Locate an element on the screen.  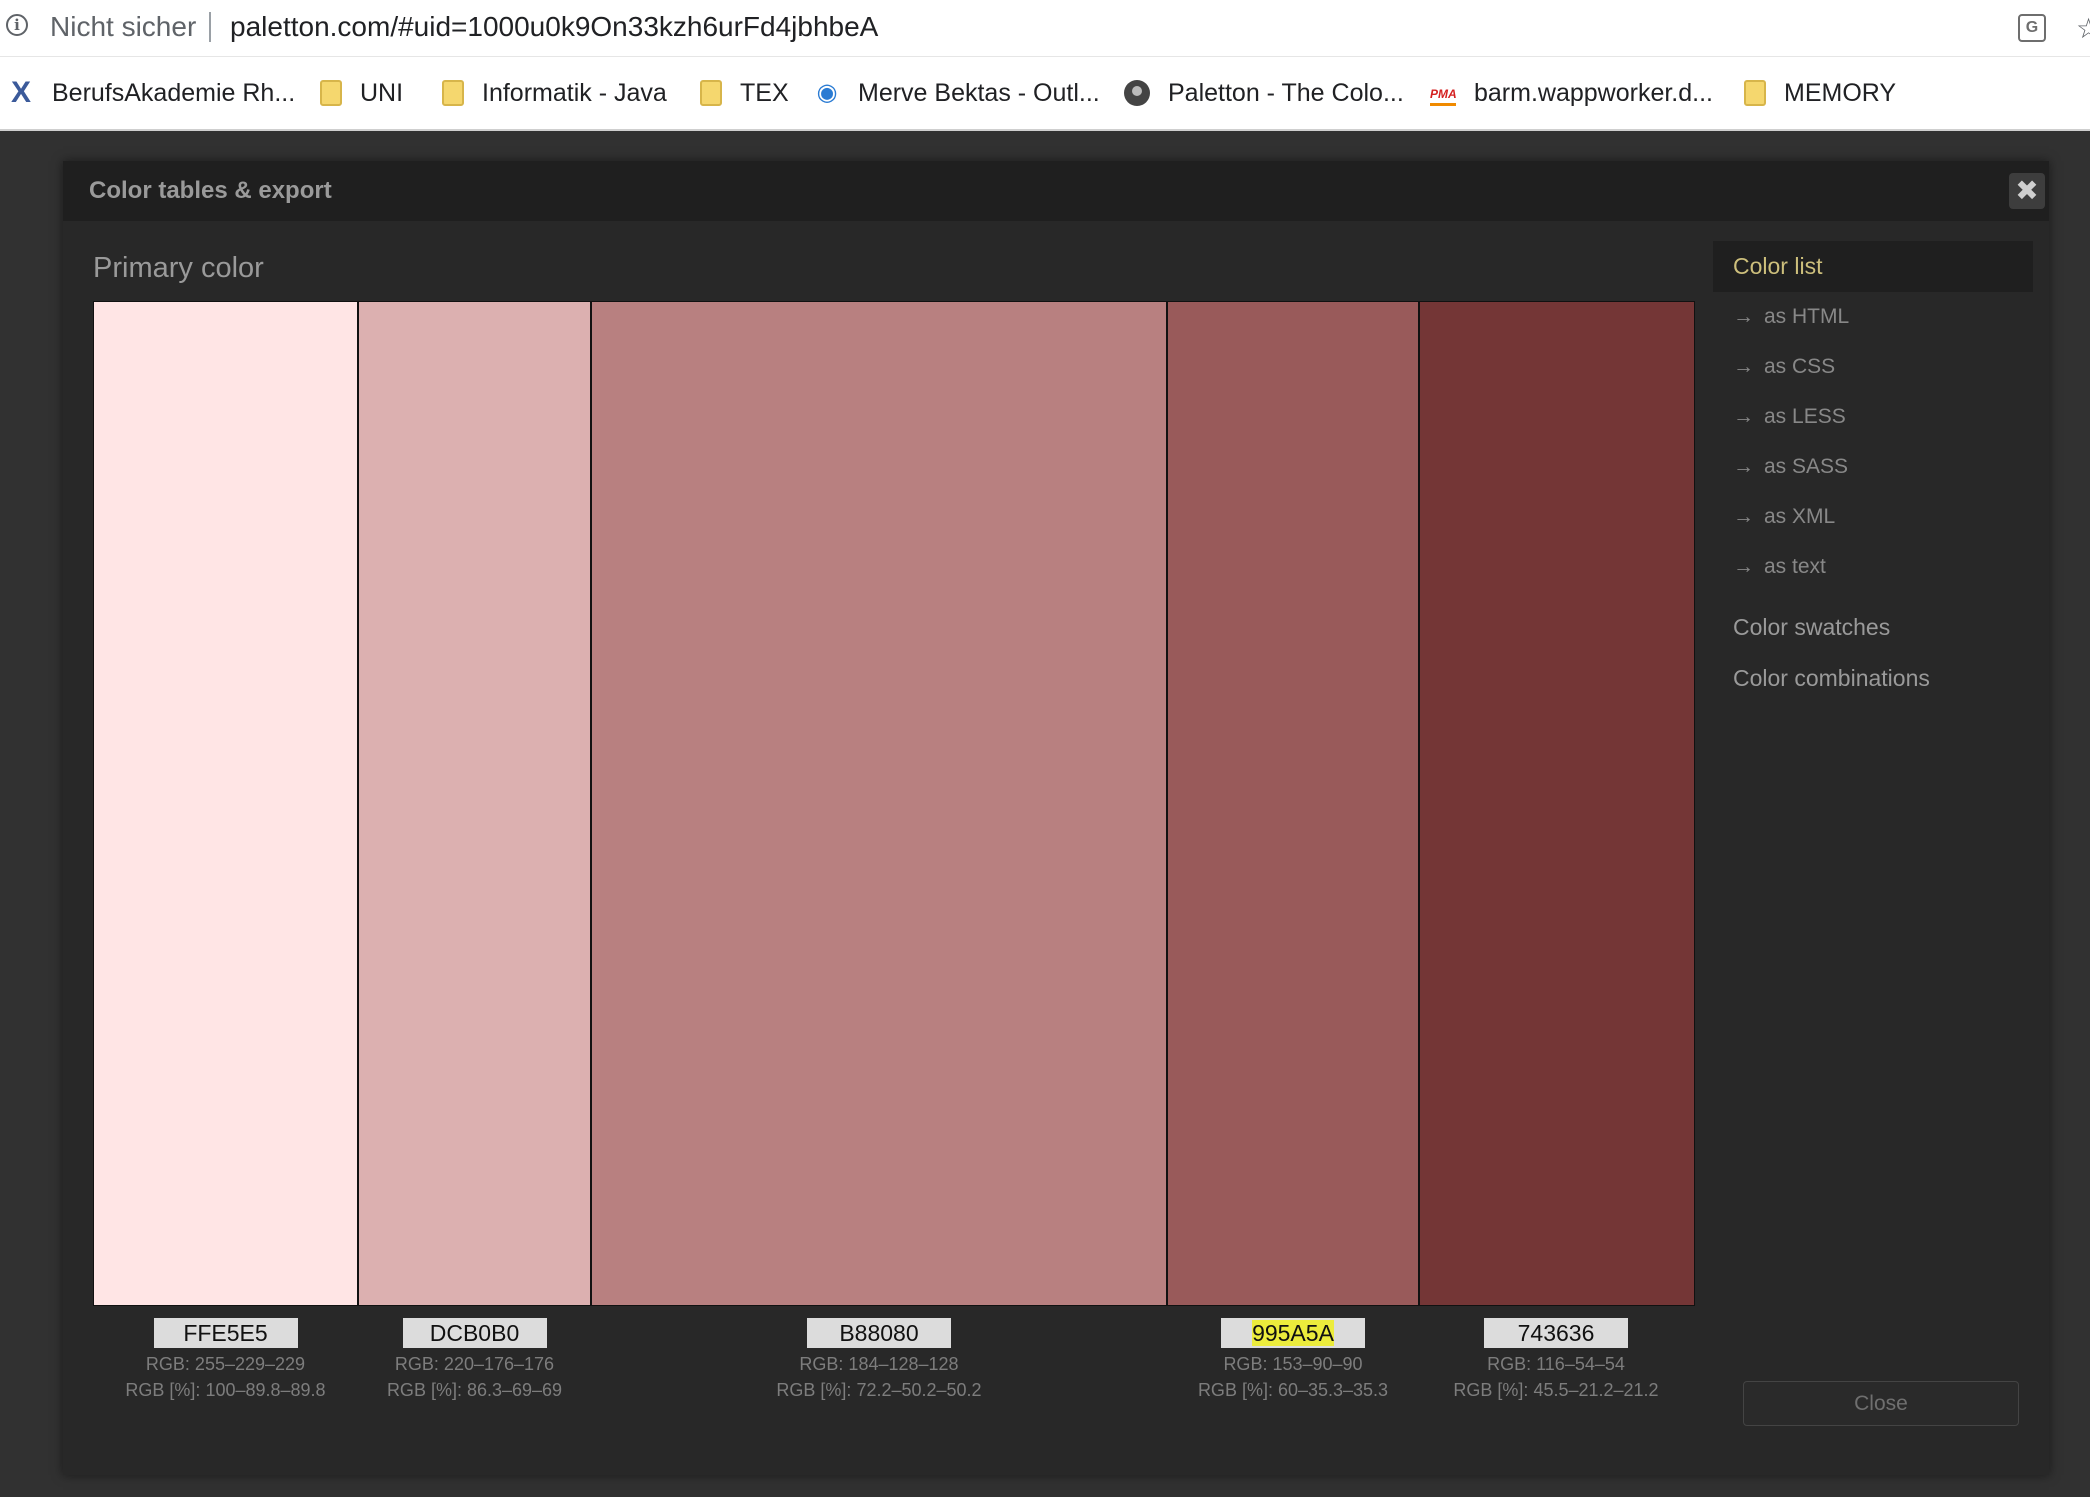
hex-code-highlighted: 995A5A is located at coordinates (1293, 1333).